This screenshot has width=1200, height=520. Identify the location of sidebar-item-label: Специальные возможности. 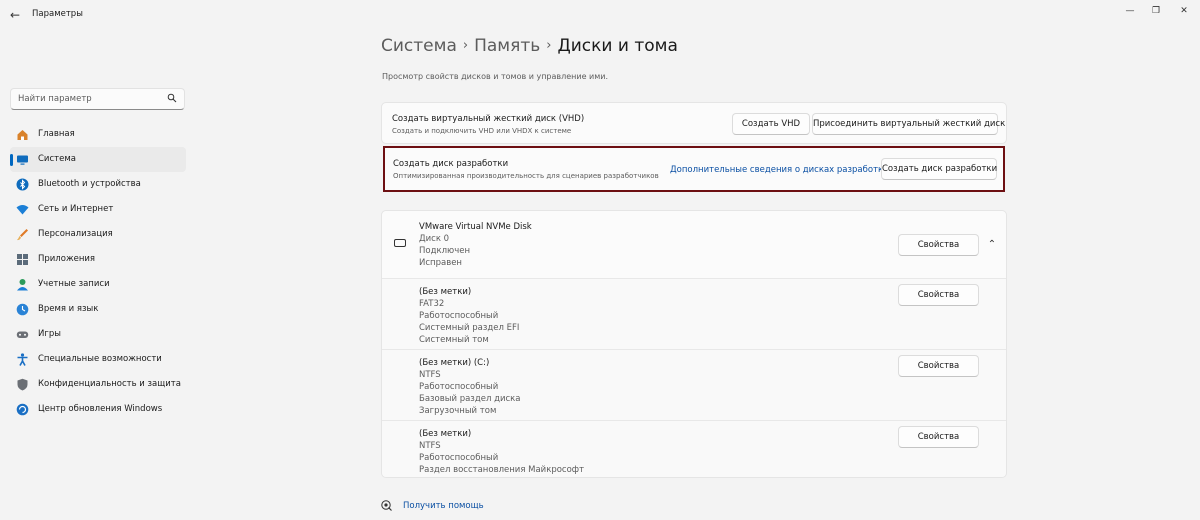
(100, 359).